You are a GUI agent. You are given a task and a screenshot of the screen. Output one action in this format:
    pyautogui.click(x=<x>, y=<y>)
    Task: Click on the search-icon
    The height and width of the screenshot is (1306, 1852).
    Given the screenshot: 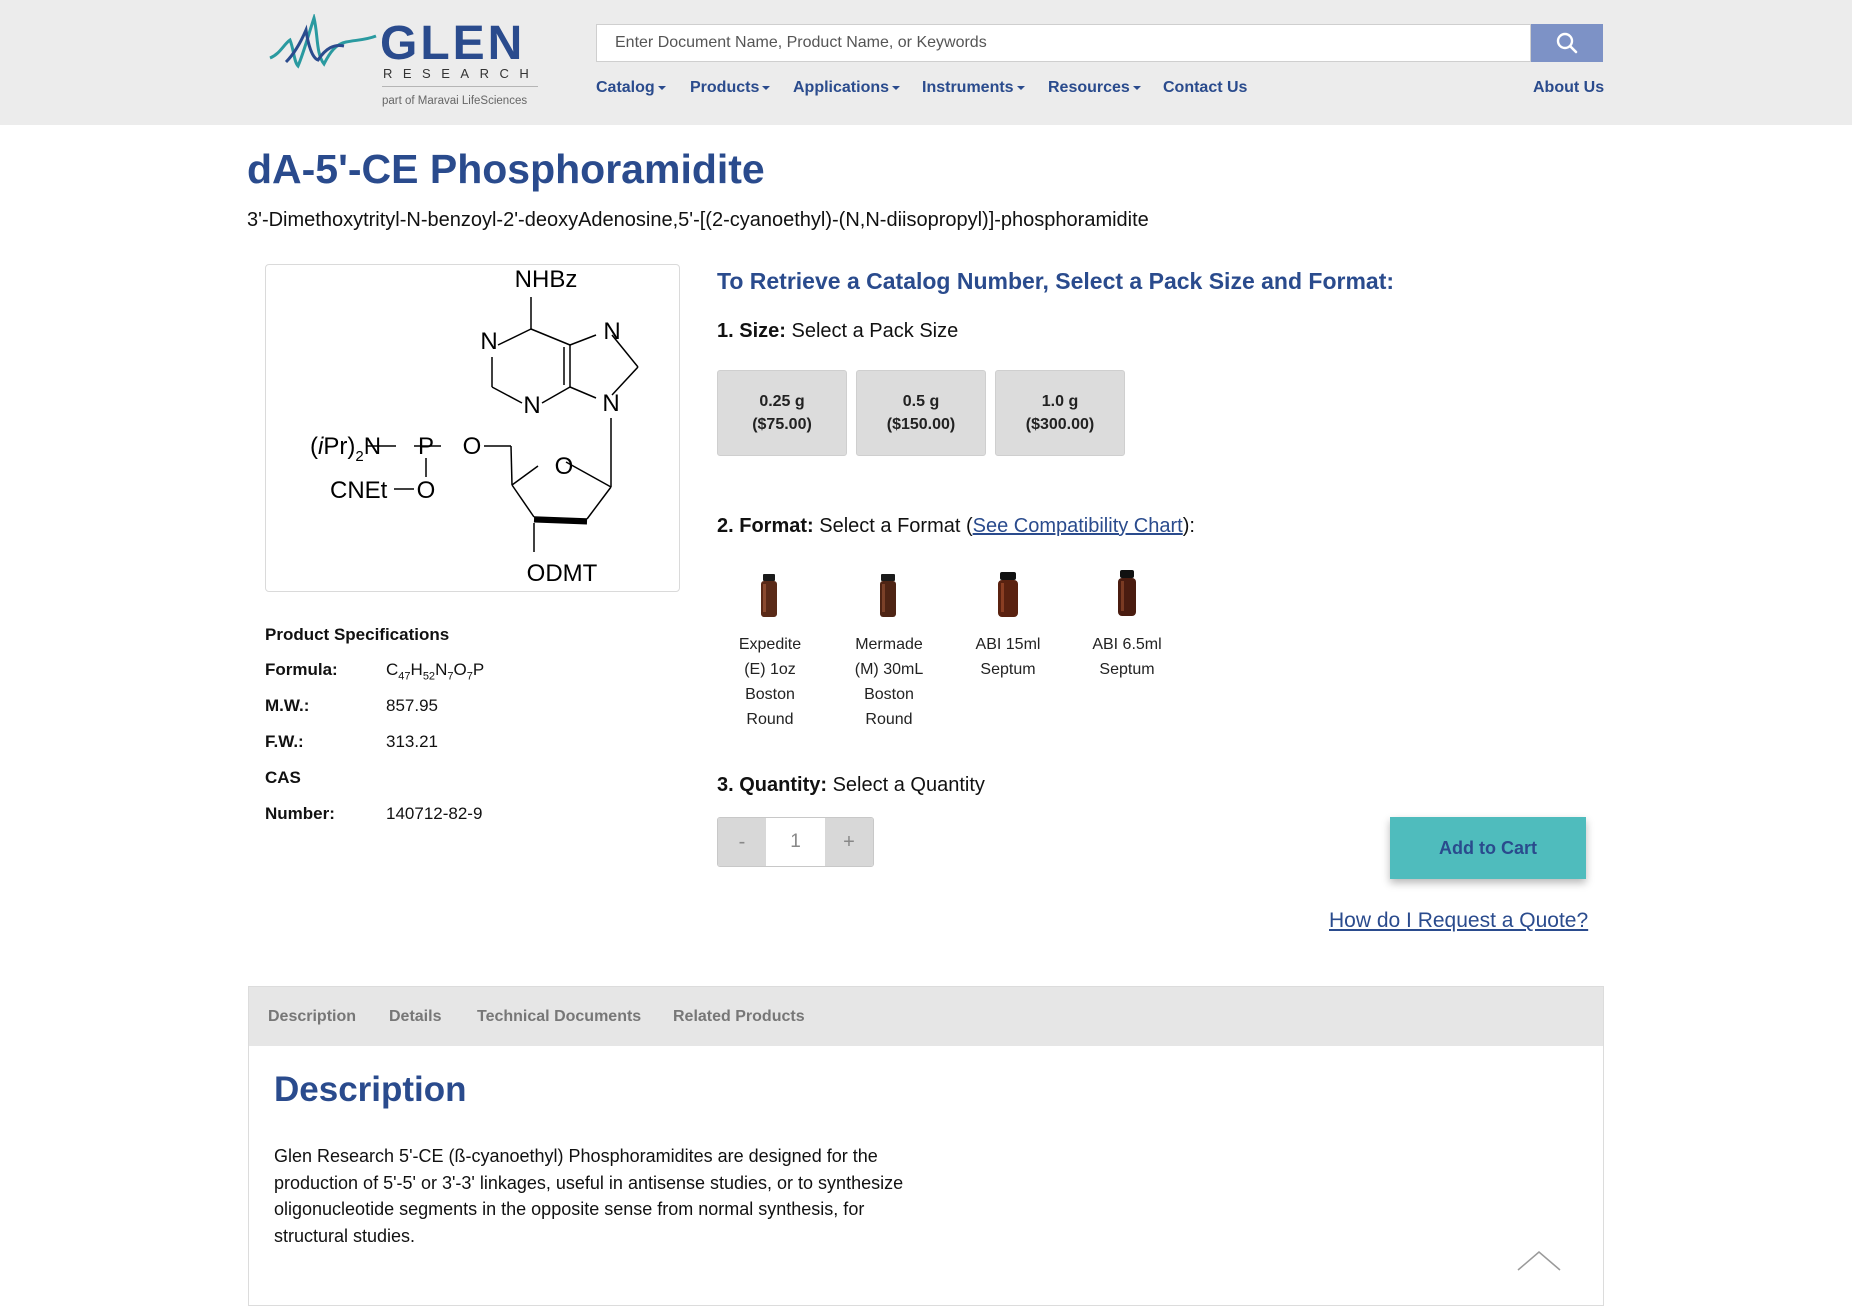 What is the action you would take?
    pyautogui.click(x=1567, y=43)
    